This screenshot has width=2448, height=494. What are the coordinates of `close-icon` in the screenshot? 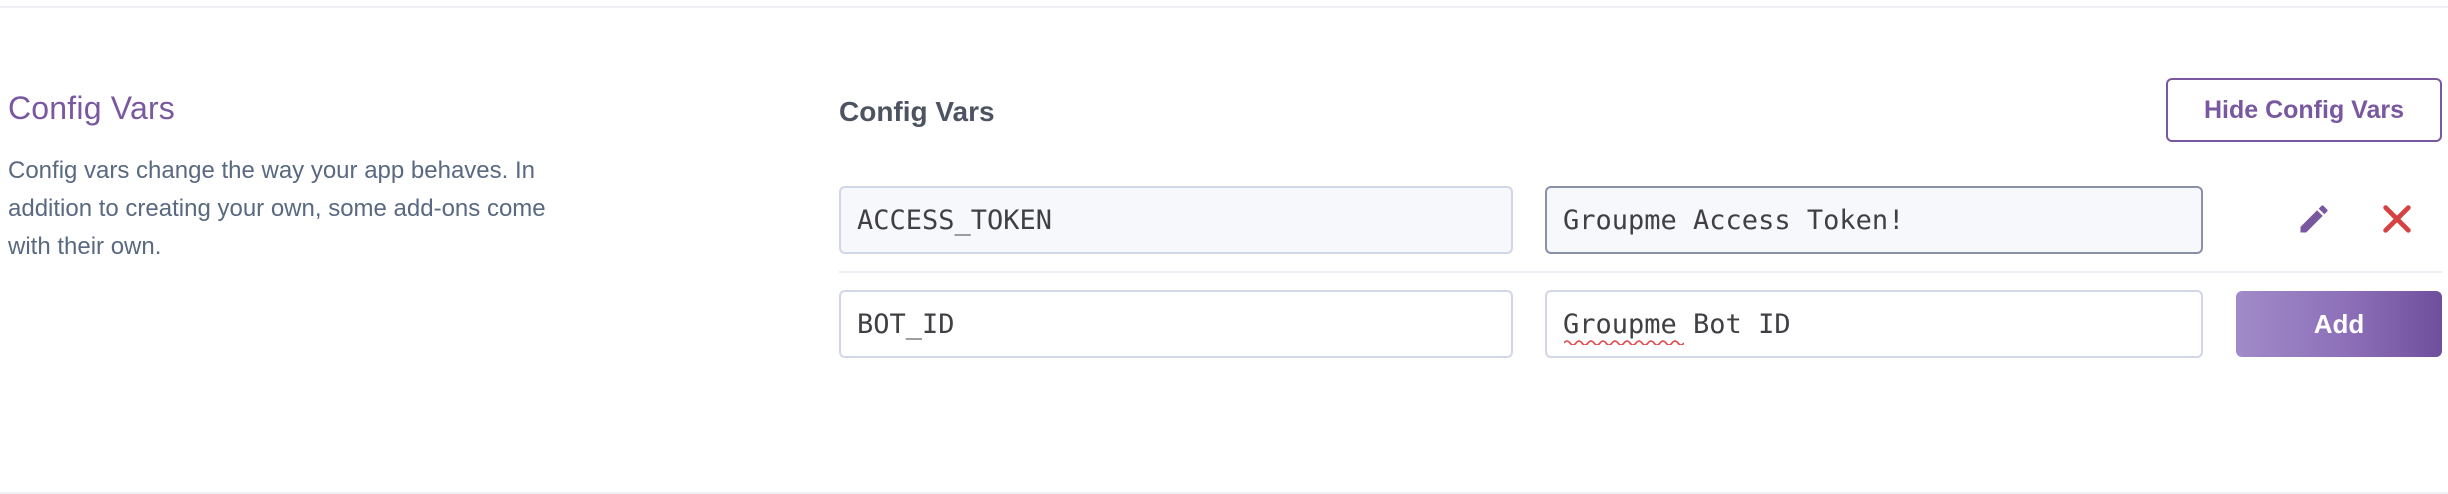 It's located at (2397, 219).